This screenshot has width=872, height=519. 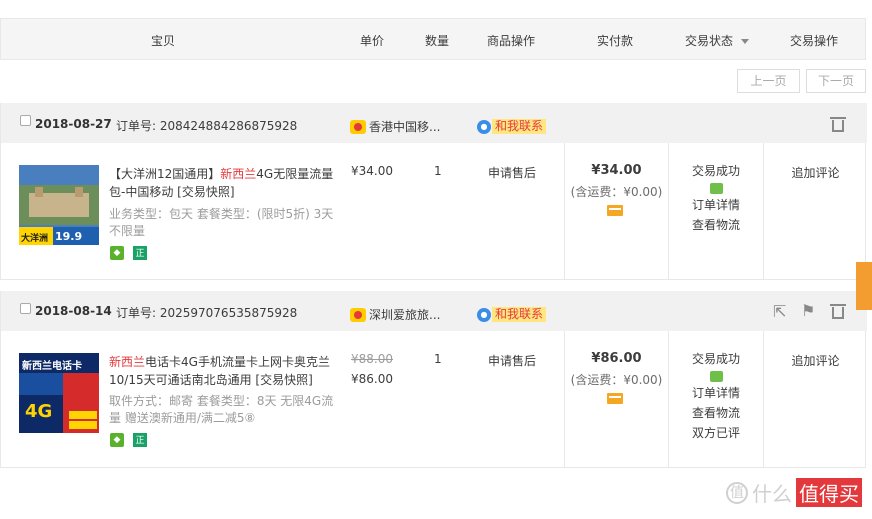 I want to click on col-quantity: 数量, so click(x=437, y=41).